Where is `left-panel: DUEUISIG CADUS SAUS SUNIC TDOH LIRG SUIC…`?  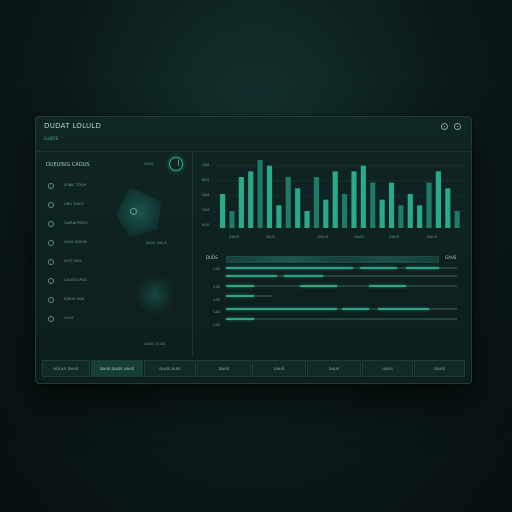
left-panel: DUEUISIG CADUS SAUS SUNIC TDOH LIRG SUIC… is located at coordinates (114, 254).